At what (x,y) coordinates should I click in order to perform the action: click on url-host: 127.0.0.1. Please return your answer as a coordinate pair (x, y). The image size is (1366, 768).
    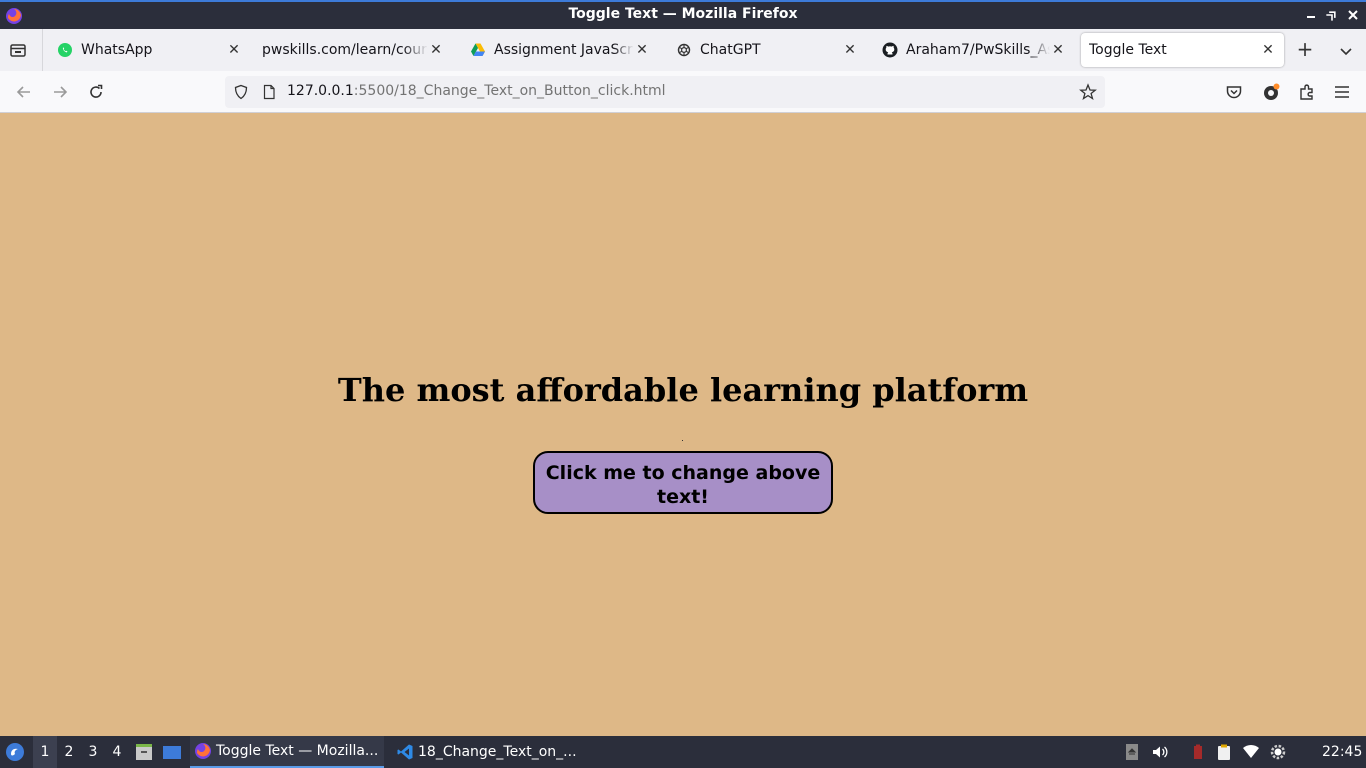
    Looking at the image, I should click on (320, 91).